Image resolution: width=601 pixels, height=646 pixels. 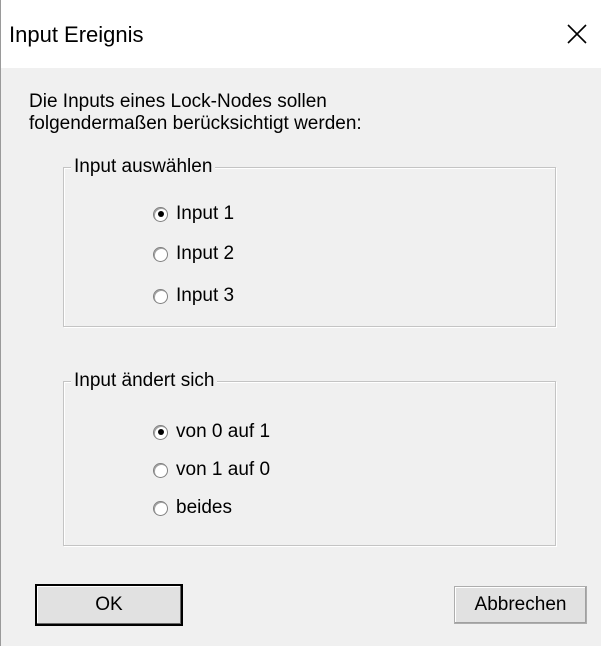 I want to click on radio-input-1: Input 1, so click(x=193, y=214).